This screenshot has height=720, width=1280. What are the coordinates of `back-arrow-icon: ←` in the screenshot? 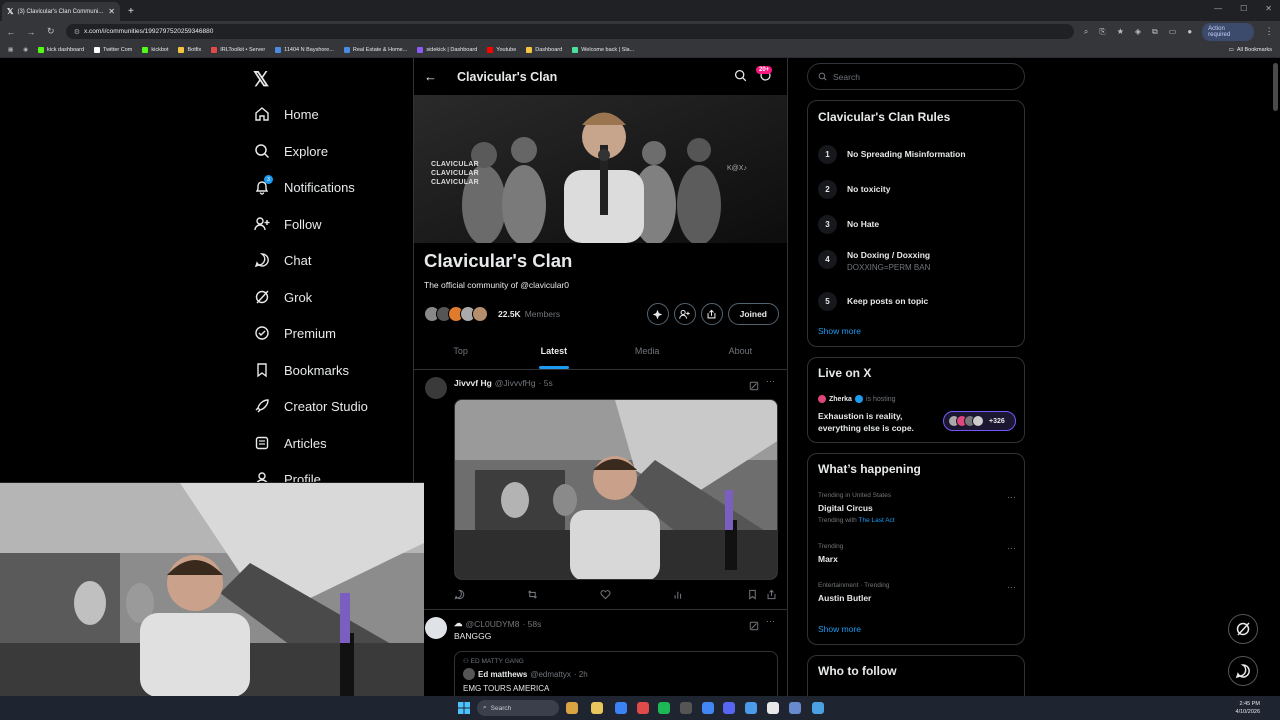 It's located at (430, 76).